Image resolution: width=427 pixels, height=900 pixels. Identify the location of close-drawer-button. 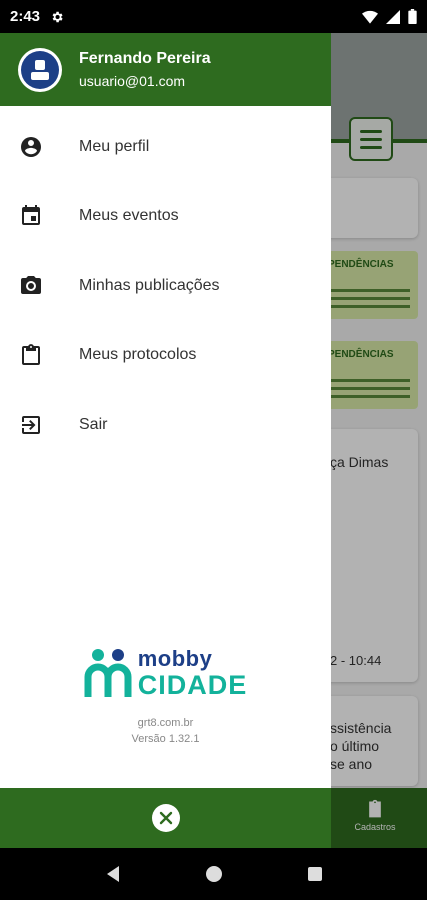
(165, 818).